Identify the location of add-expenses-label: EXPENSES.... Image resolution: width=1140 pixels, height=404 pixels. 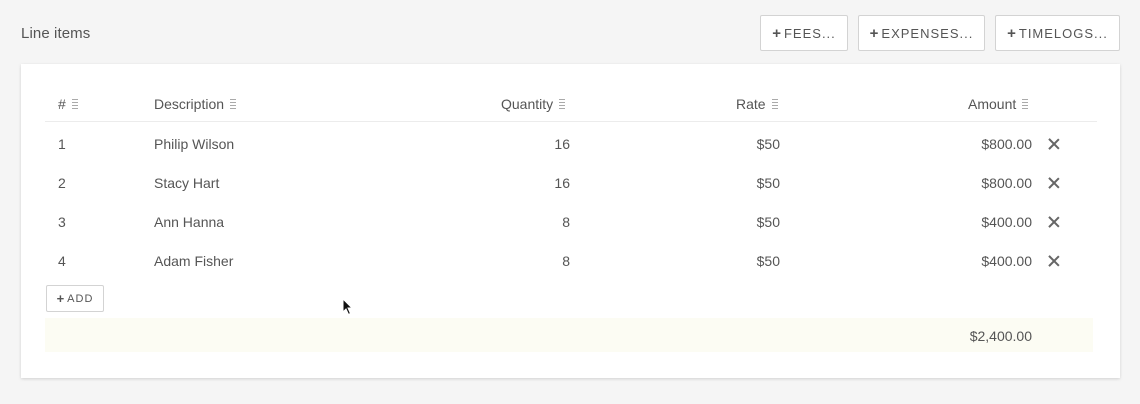
(927, 33).